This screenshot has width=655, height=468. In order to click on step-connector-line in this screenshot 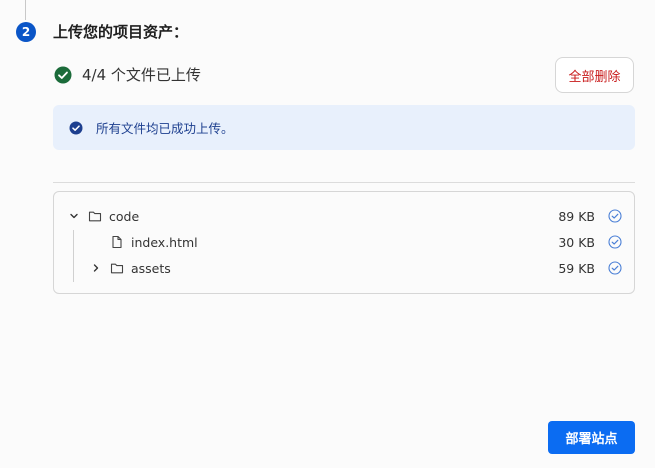, I will do `click(25, 10)`.